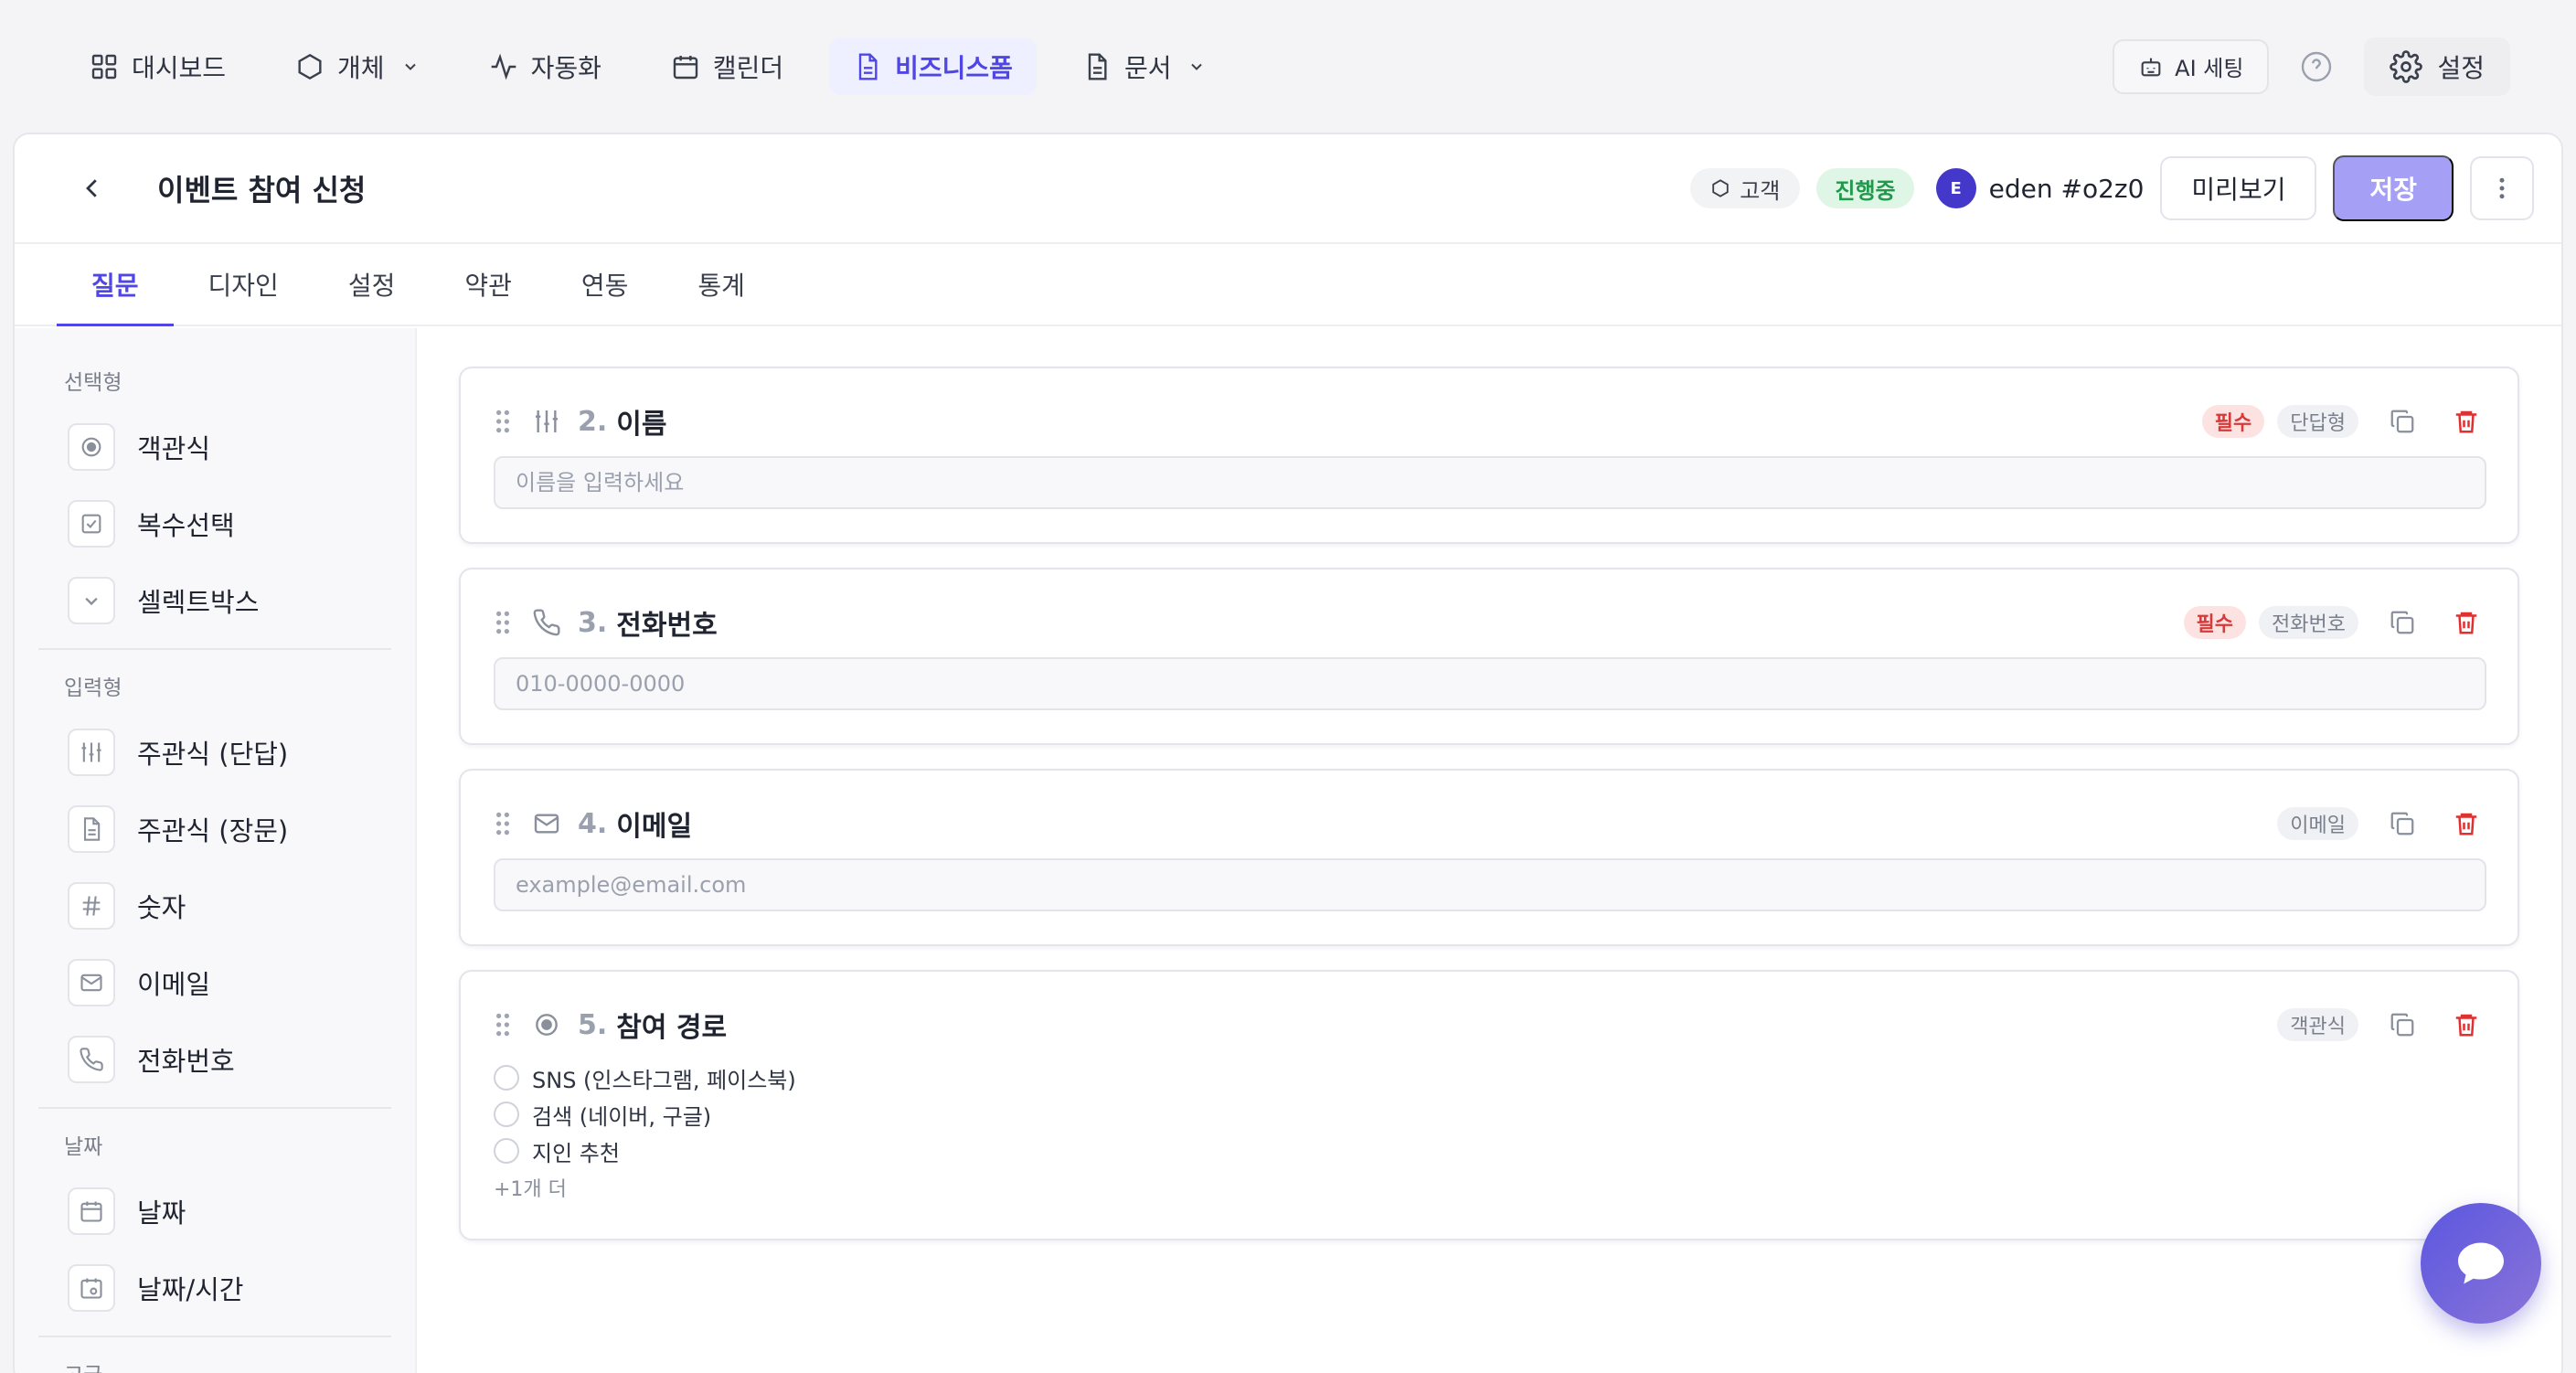 Image resolution: width=2576 pixels, height=1373 pixels. I want to click on top-navigation: 대시보드 개체 자동화 캘린더 비즈니스폼 문서 AI 세팅 설정, so click(1288, 67).